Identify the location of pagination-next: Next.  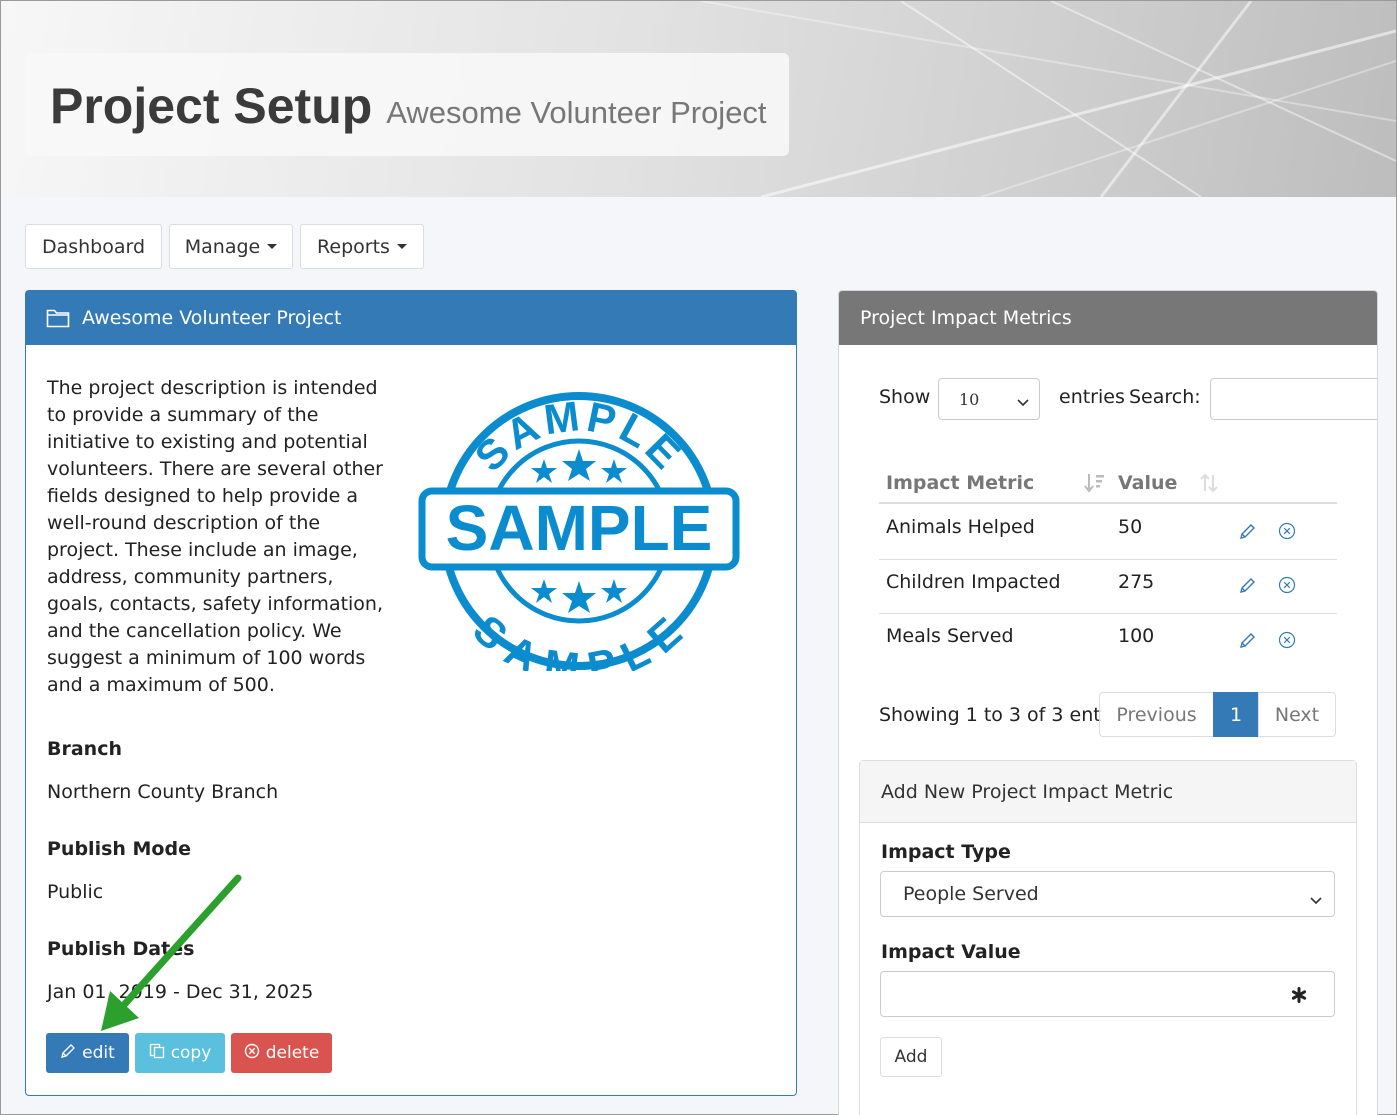
(1297, 714).